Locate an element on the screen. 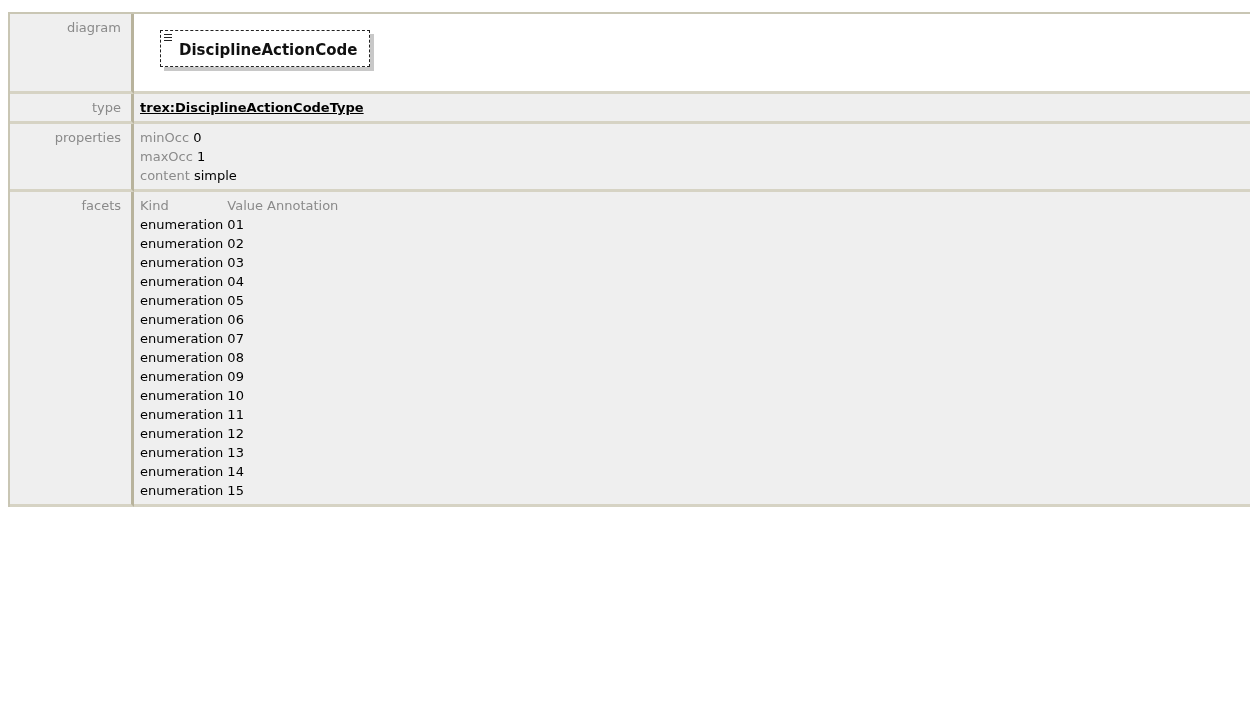 Image resolution: width=1250 pixels, height=708 pixels. facet-value: 10 is located at coordinates (236, 396).